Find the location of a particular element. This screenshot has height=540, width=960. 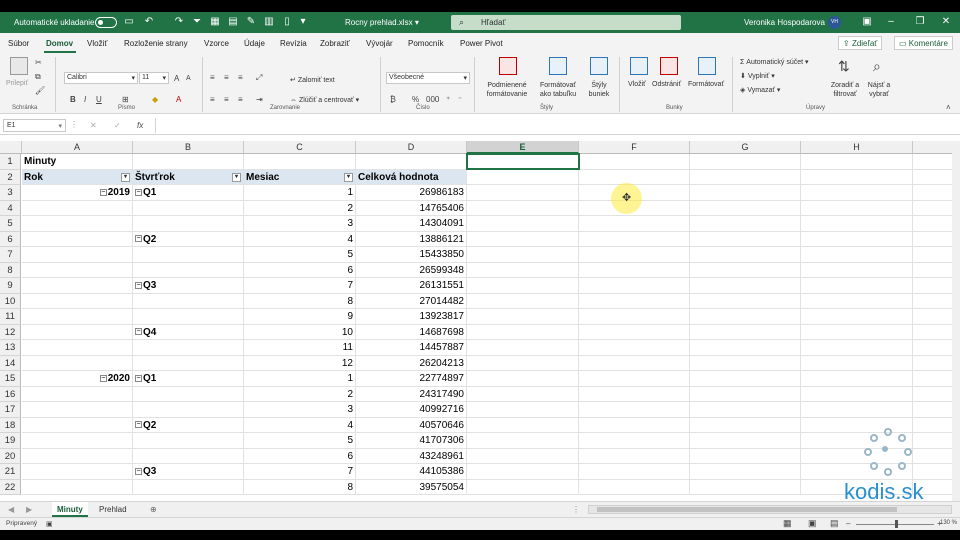

pivot-quarter-cell: − Q4 is located at coordinates (188, 332).